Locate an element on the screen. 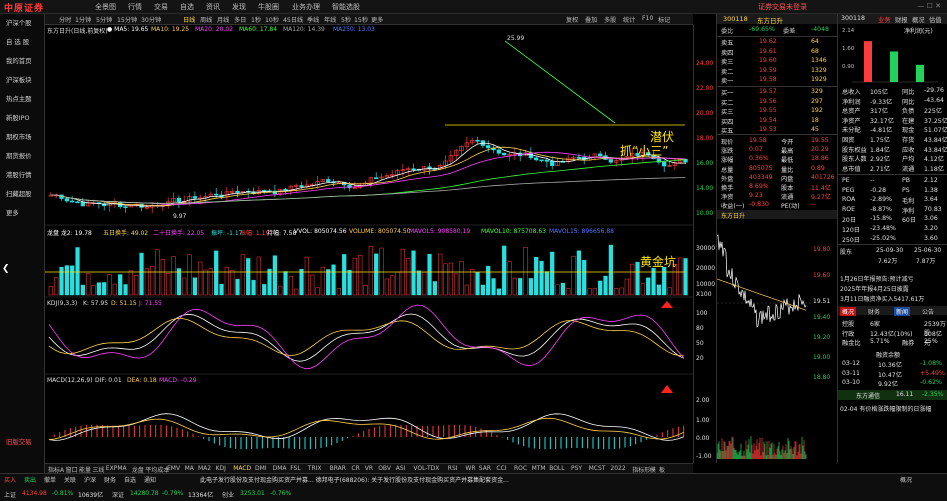 This screenshot has width=947, height=501. status-buy: 买入 is located at coordinates (10, 479).